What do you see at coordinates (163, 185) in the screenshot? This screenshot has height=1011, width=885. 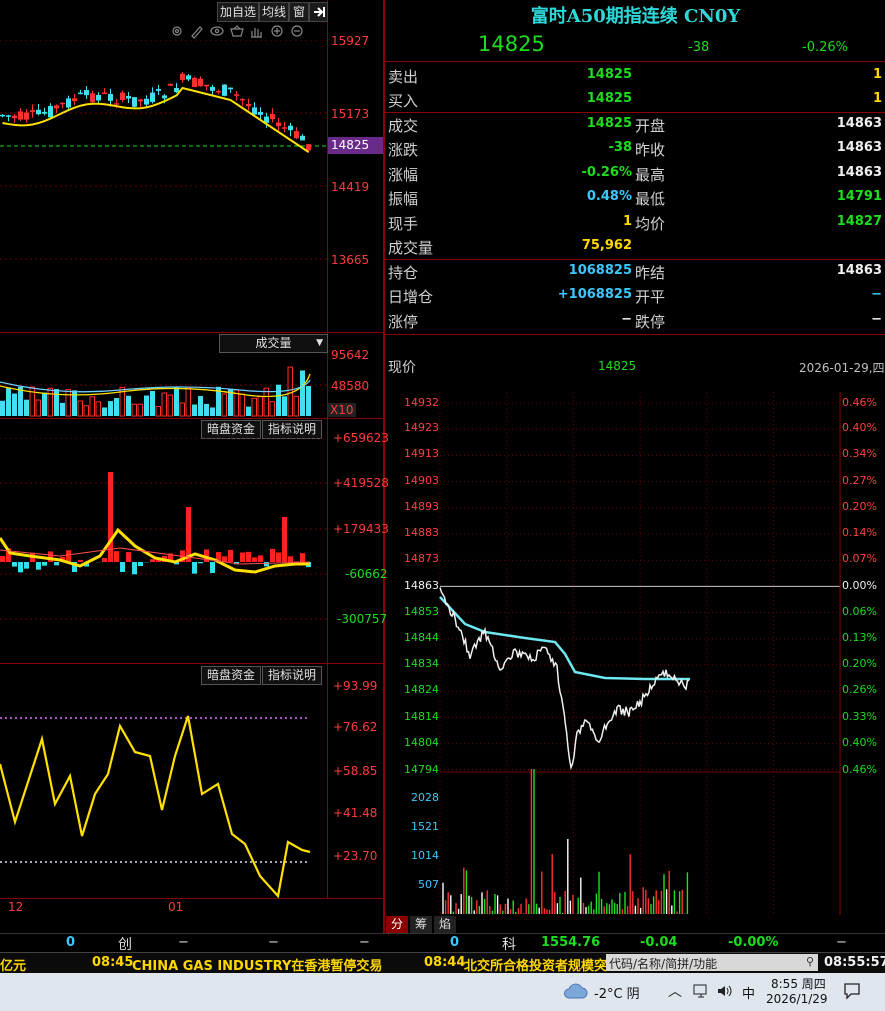 I see `kline-chart` at bounding box center [163, 185].